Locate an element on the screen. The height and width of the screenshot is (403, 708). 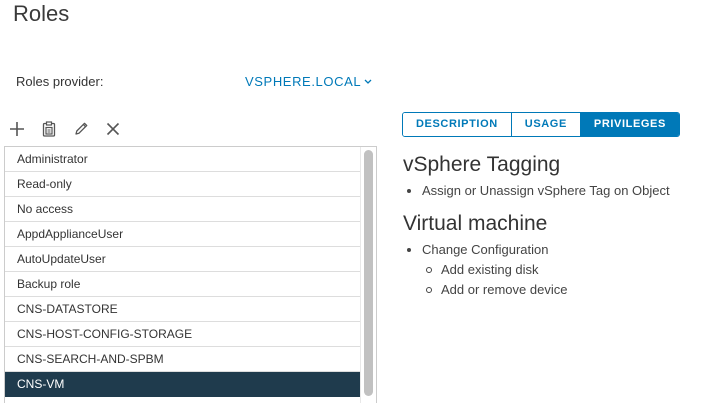
privilege-item: Change Configuration is located at coordinates (485, 250).